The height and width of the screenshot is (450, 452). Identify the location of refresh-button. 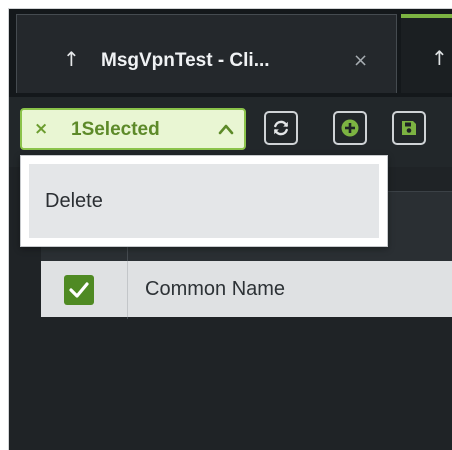
(281, 128).